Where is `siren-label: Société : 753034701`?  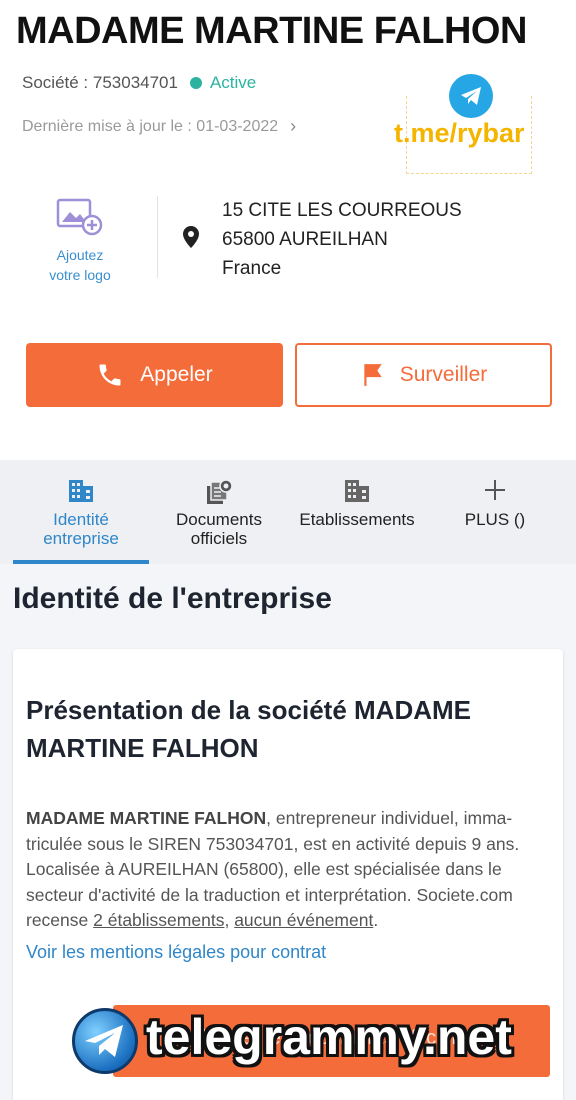 siren-label: Société : 753034701 is located at coordinates (100, 82).